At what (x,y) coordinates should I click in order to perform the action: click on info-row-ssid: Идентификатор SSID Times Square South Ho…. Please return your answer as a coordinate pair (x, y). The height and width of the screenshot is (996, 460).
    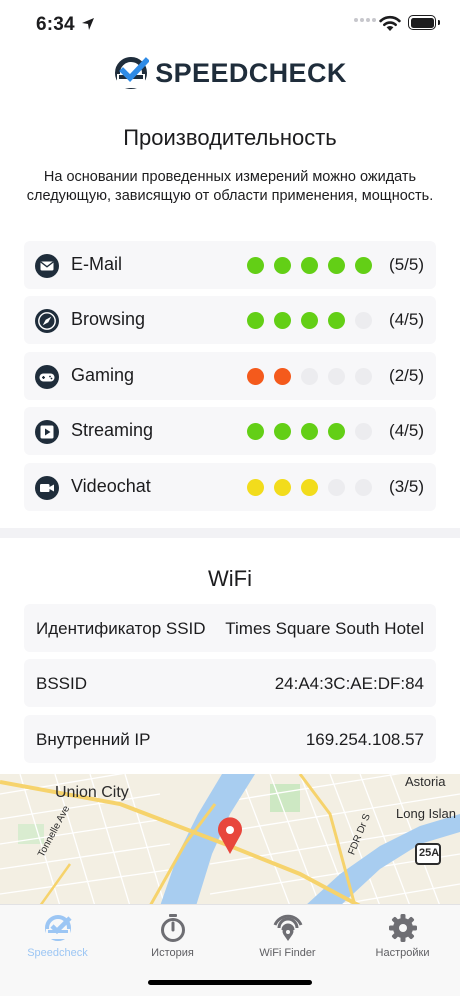
    Looking at the image, I should click on (230, 628).